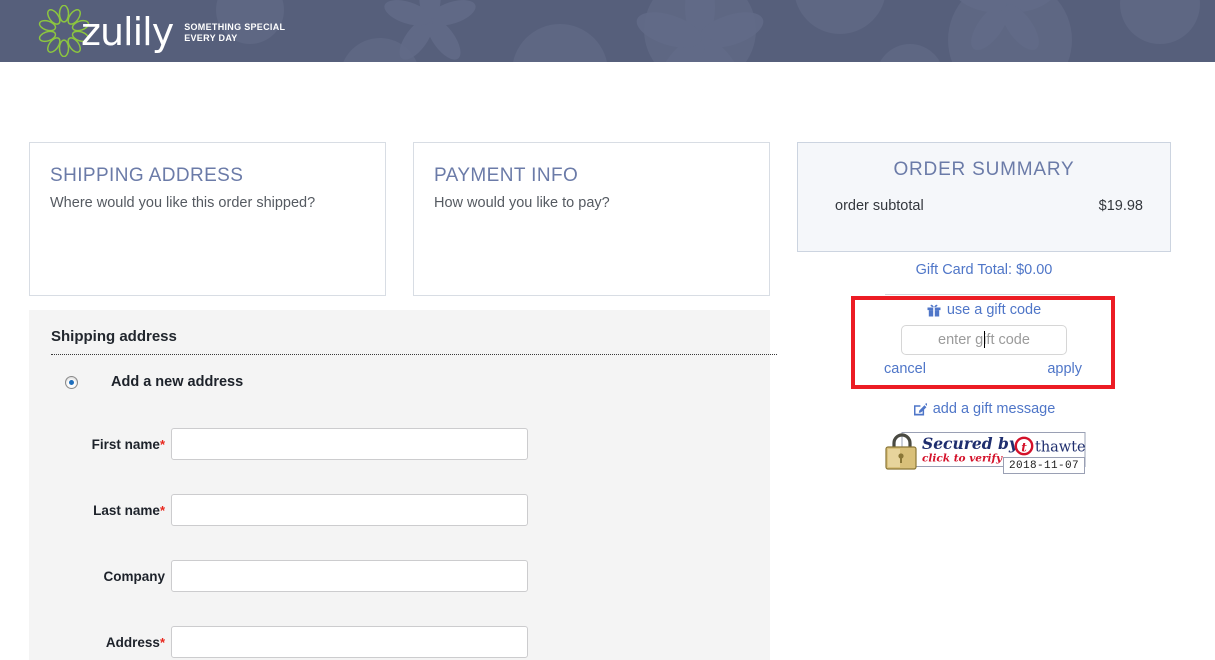 The width and height of the screenshot is (1215, 660). Describe the element at coordinates (905, 369) in the screenshot. I see `cancel-gift-code-button: cancel` at that location.